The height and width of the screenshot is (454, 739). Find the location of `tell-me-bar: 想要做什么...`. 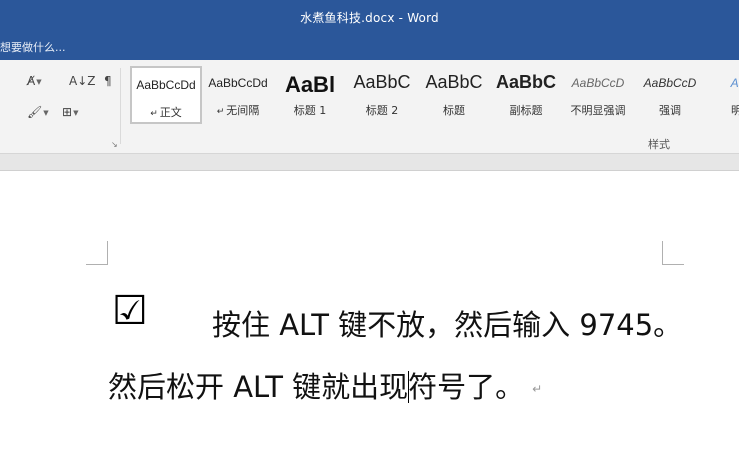

tell-me-bar: 想要做什么... is located at coordinates (369, 48).